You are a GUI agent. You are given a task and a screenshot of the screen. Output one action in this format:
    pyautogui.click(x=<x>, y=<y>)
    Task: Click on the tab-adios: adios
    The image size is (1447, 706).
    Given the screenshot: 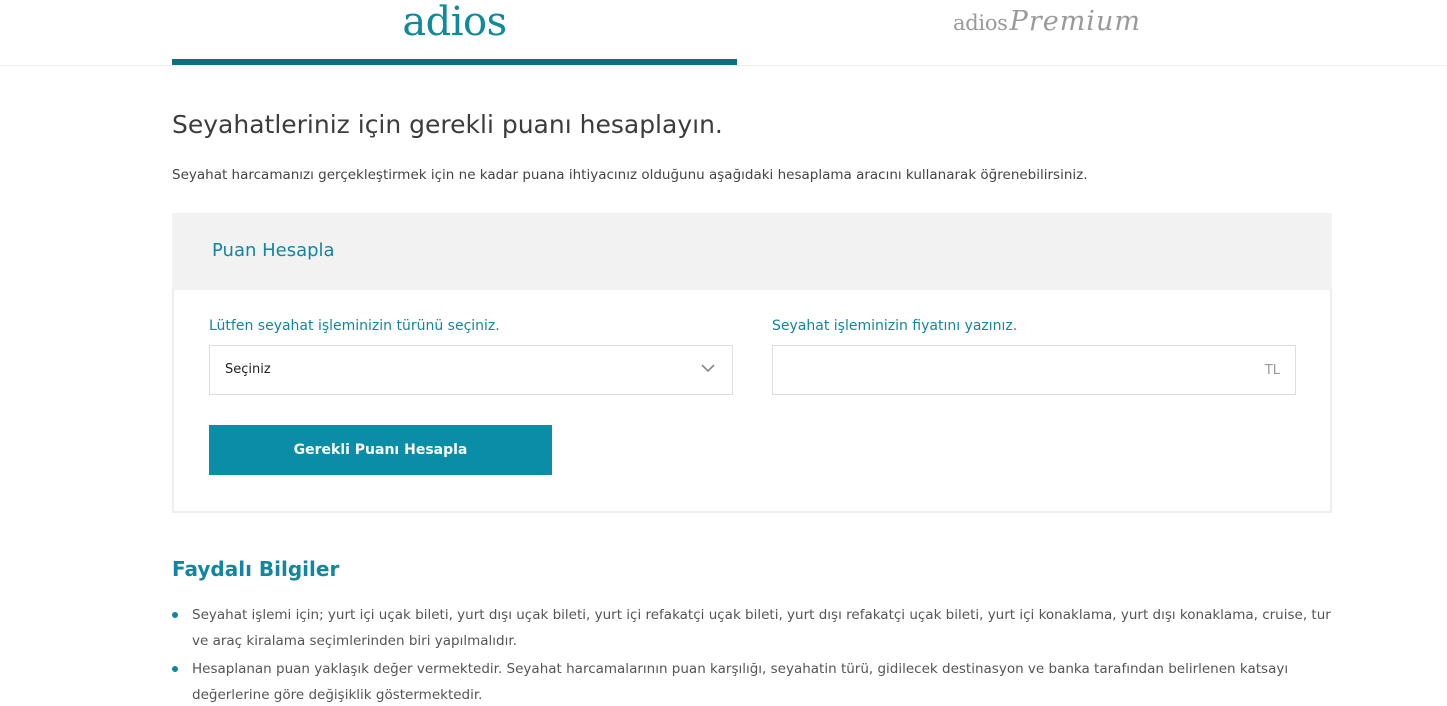 What is the action you would take?
    pyautogui.click(x=454, y=33)
    